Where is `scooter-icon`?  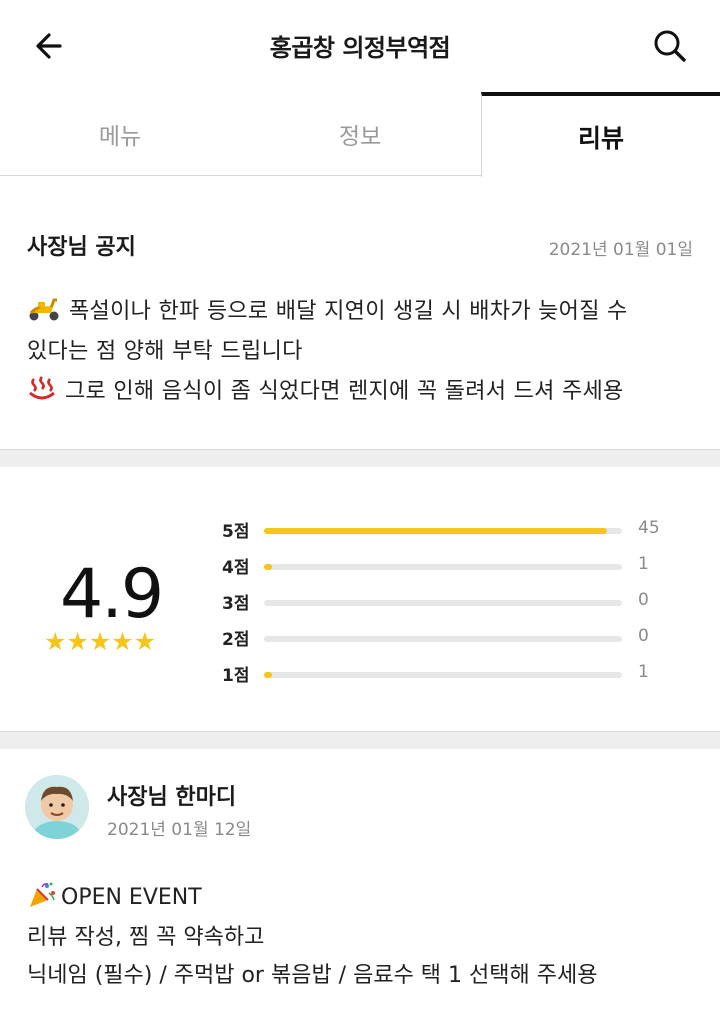
scooter-icon is located at coordinates (44, 312).